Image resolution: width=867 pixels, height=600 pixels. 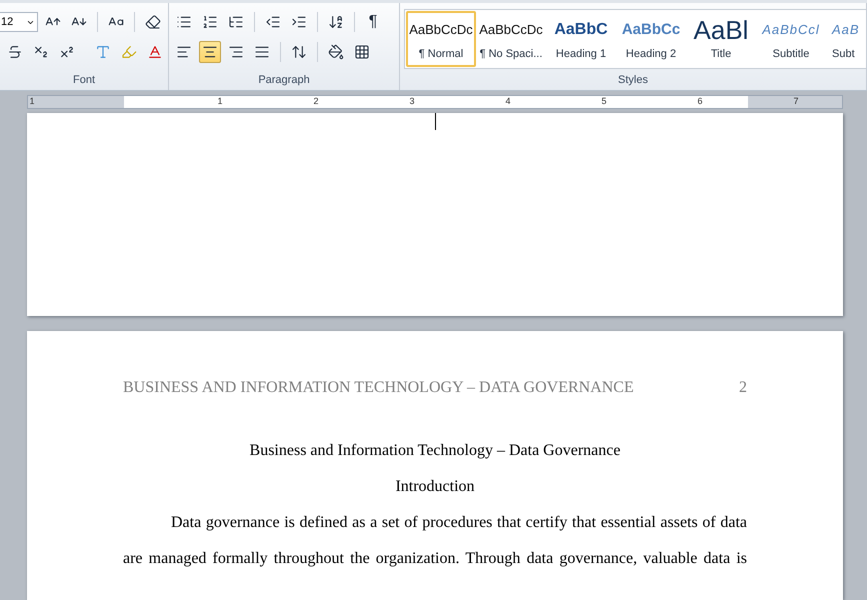 What do you see at coordinates (435, 121) in the screenshot?
I see `text-cursor` at bounding box center [435, 121].